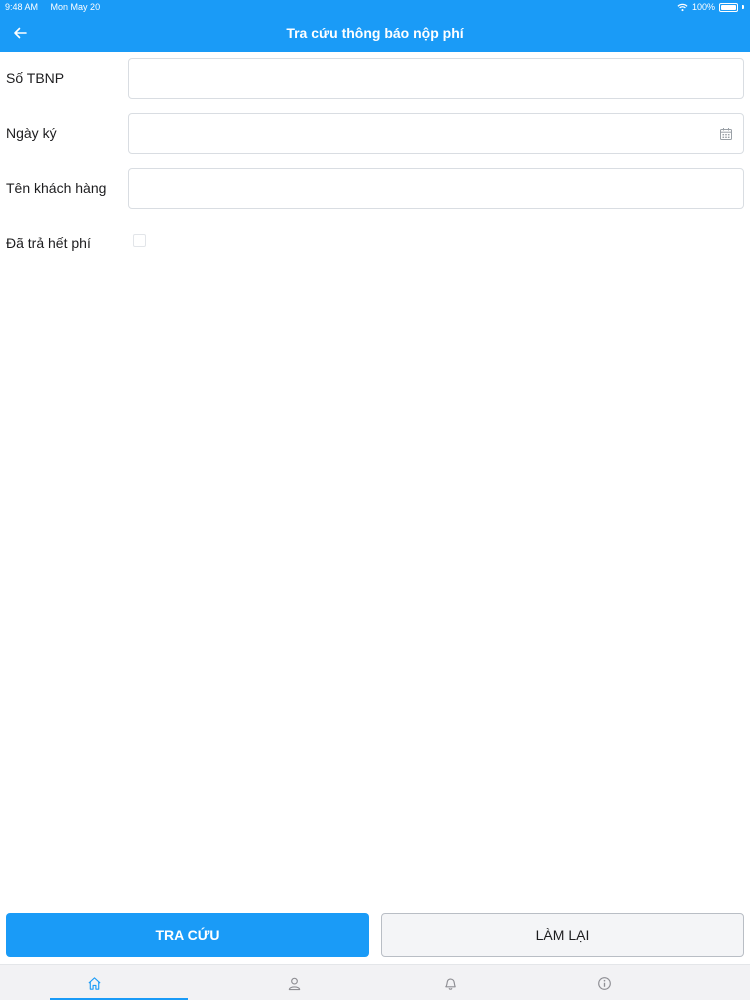 The height and width of the screenshot is (1000, 750). Describe the element at coordinates (436, 78) in the screenshot. I see `notice-number-input` at that location.